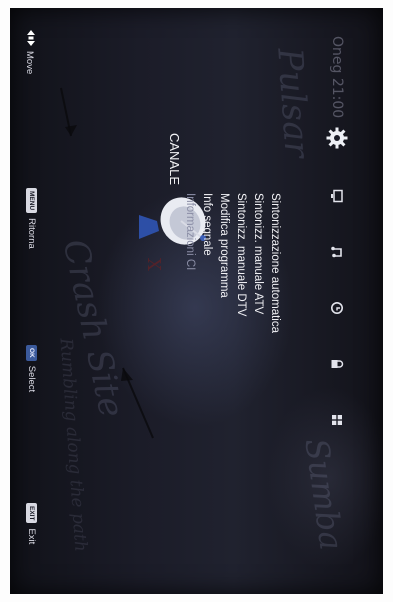  Describe the element at coordinates (28, 301) in the screenshot. I see `key-hint-bar: Move MENU Ritorna OK Select EXIT Exit` at that location.